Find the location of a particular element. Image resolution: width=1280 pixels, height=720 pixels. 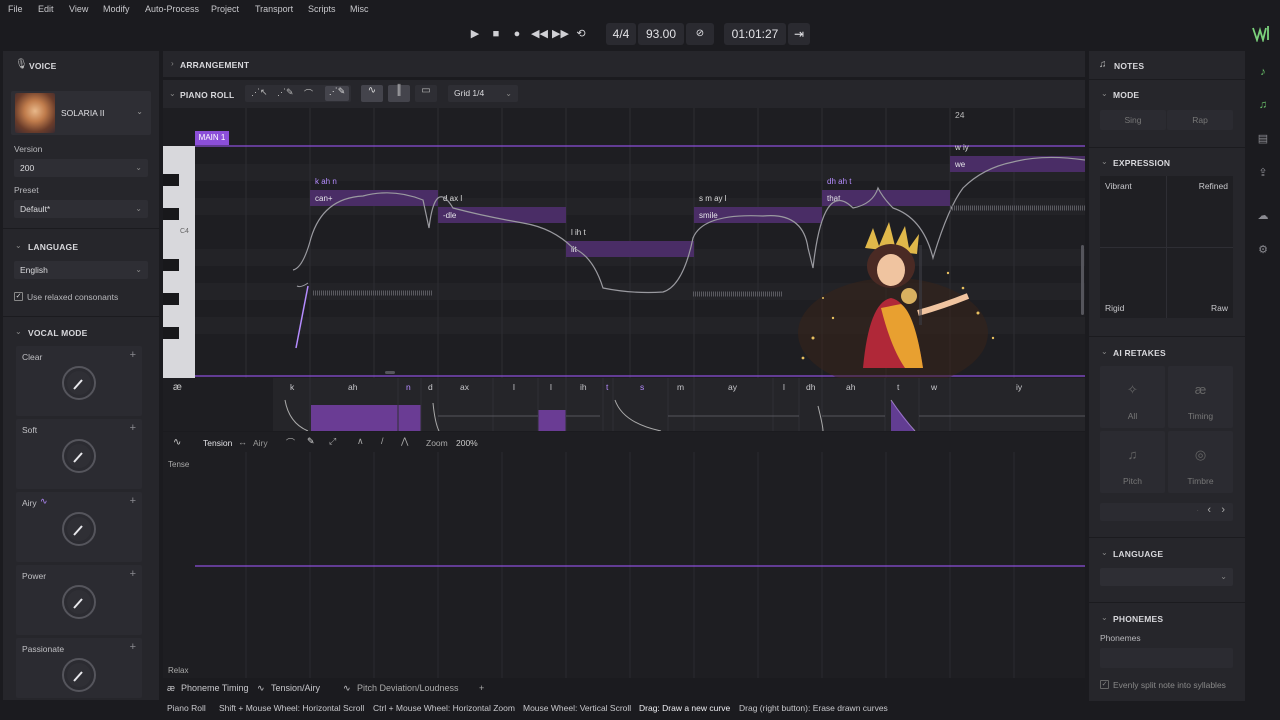

language-dropdown: English ⌄ is located at coordinates (81, 270).